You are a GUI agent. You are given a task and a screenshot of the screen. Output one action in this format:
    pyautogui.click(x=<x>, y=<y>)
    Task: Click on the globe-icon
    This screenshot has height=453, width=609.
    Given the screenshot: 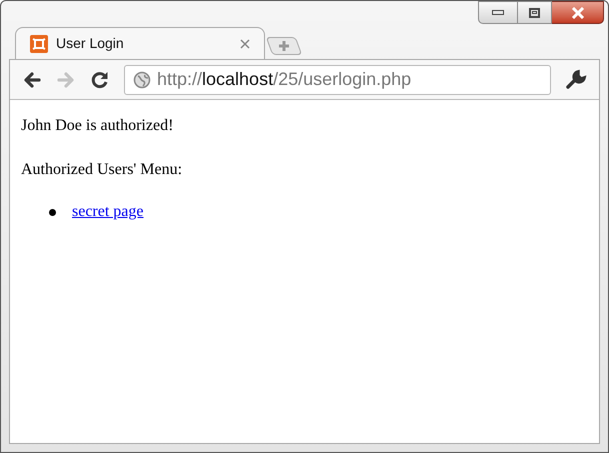 What is the action you would take?
    pyautogui.click(x=142, y=79)
    